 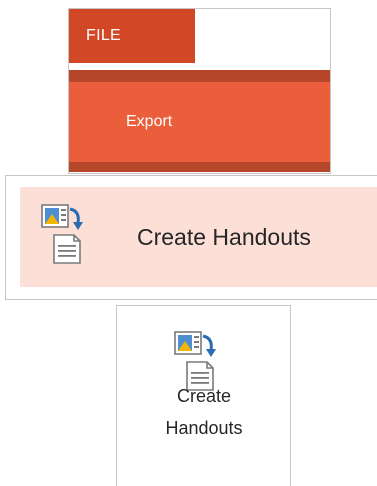 I want to click on backstage-divider-bottom, so click(x=199, y=167).